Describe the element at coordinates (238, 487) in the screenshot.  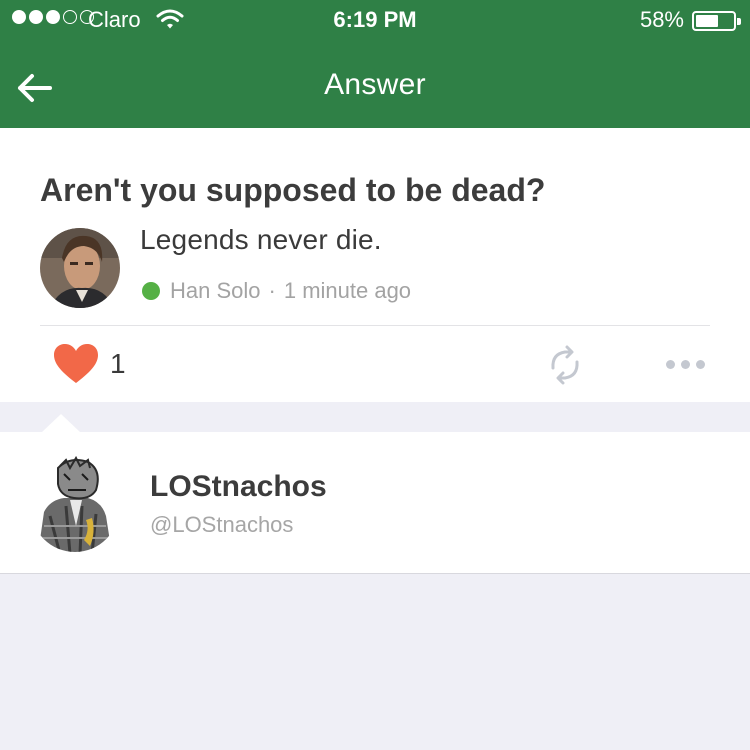
I see `user-name: LOStnachos` at that location.